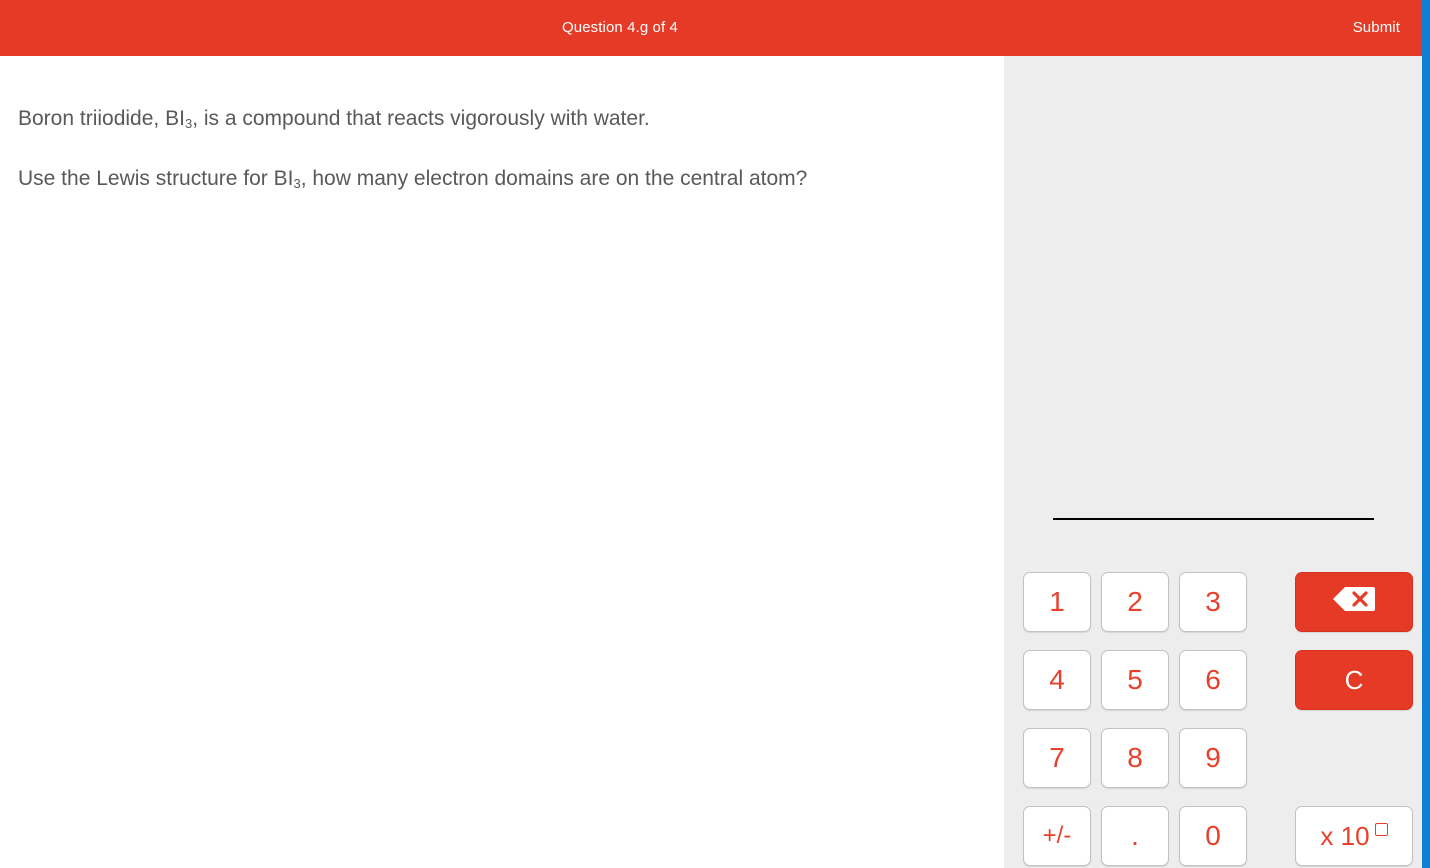 The height and width of the screenshot is (868, 1430). Describe the element at coordinates (1057, 758) in the screenshot. I see `key-7: 7` at that location.